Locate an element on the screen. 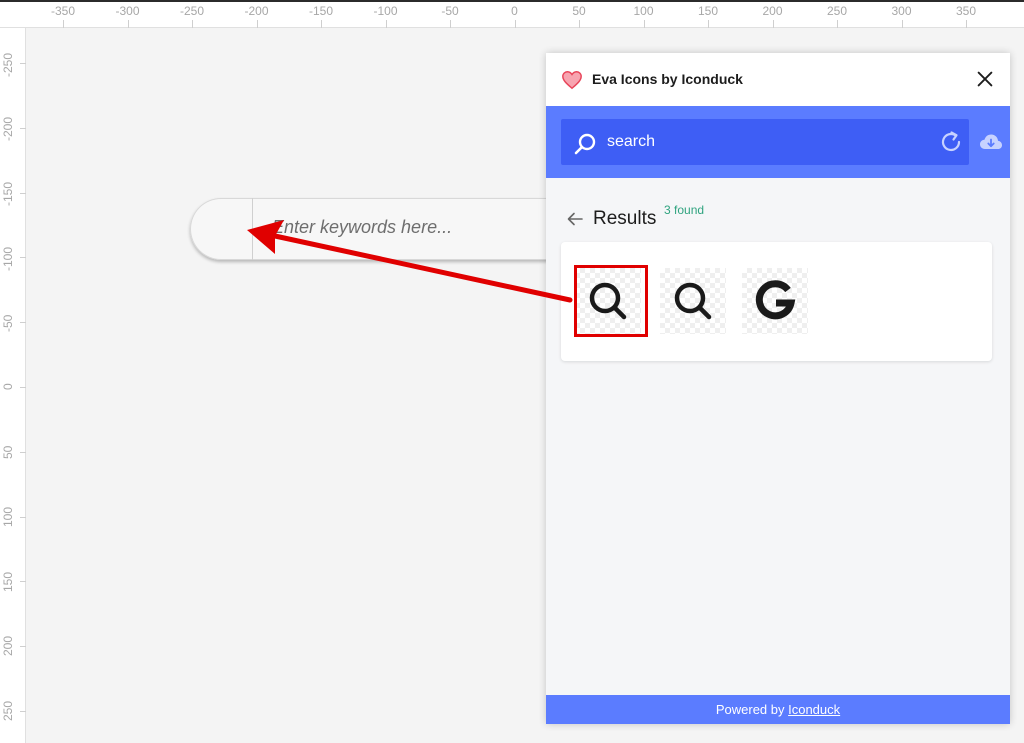 Image resolution: width=1024 pixels, height=743 pixels. result-tile-search-outline is located at coordinates (693, 301).